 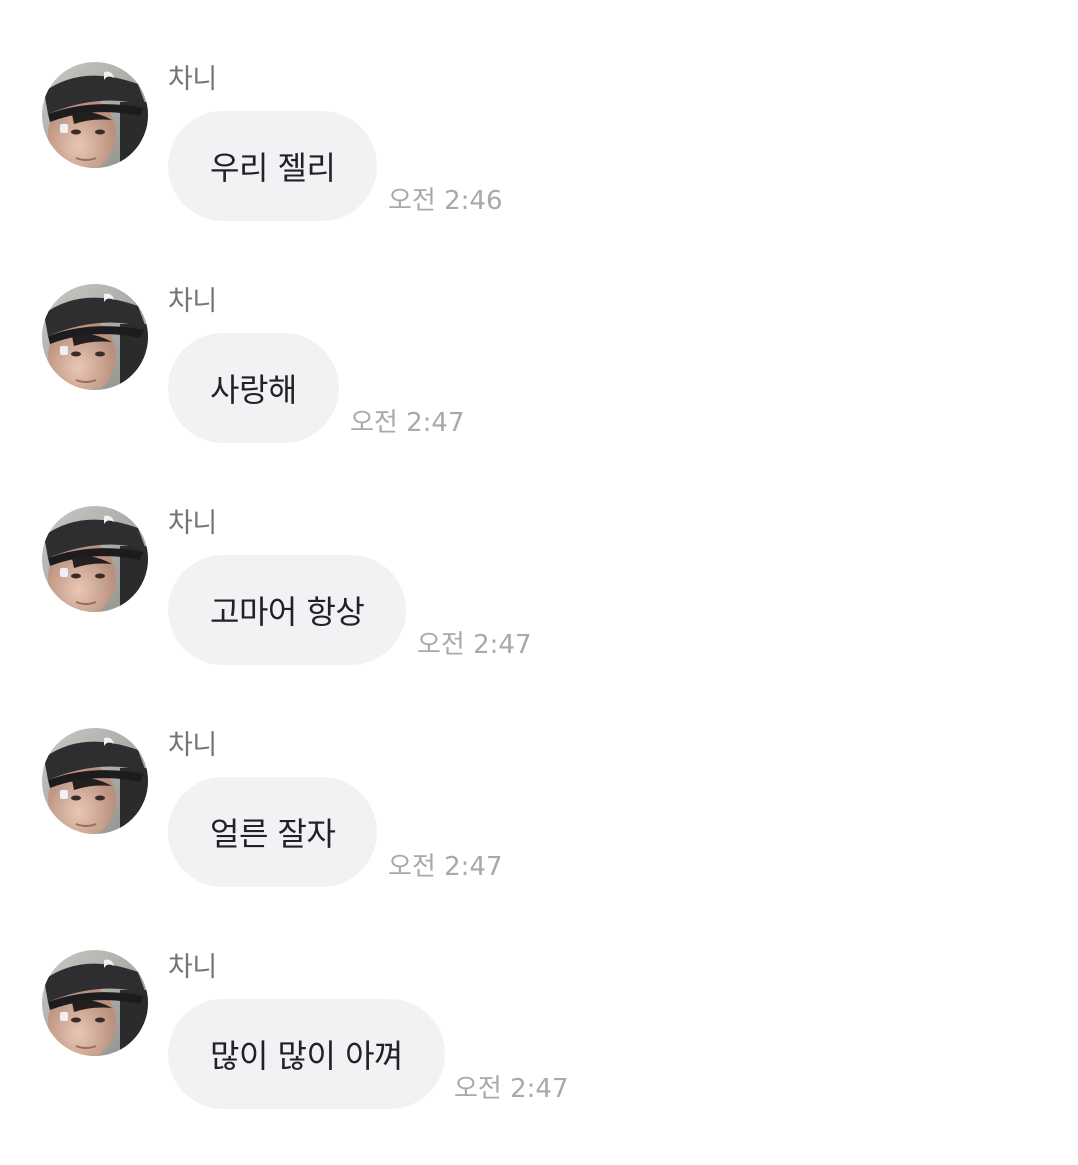 I want to click on message-text: 고마어 항상, so click(x=287, y=612).